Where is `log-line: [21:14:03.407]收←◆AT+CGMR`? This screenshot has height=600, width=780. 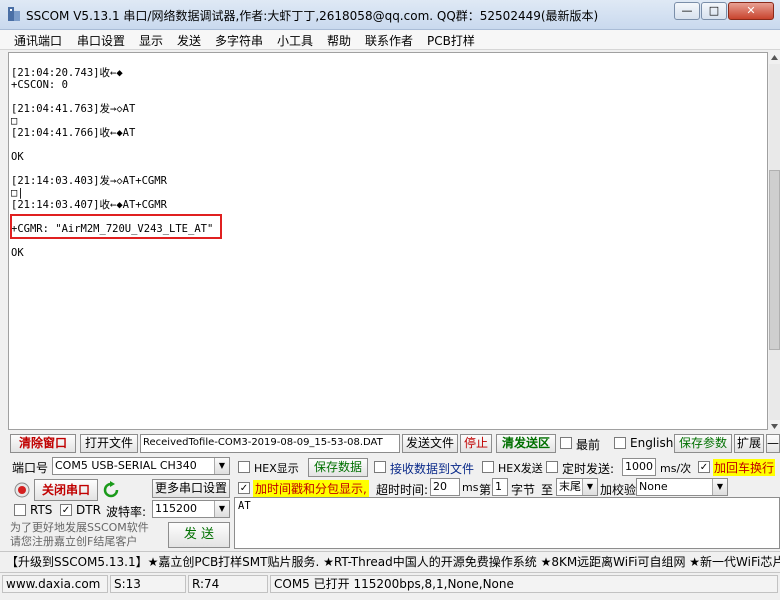 log-line: [21:14:03.407]收←◆AT+CGMR is located at coordinates (89, 205).